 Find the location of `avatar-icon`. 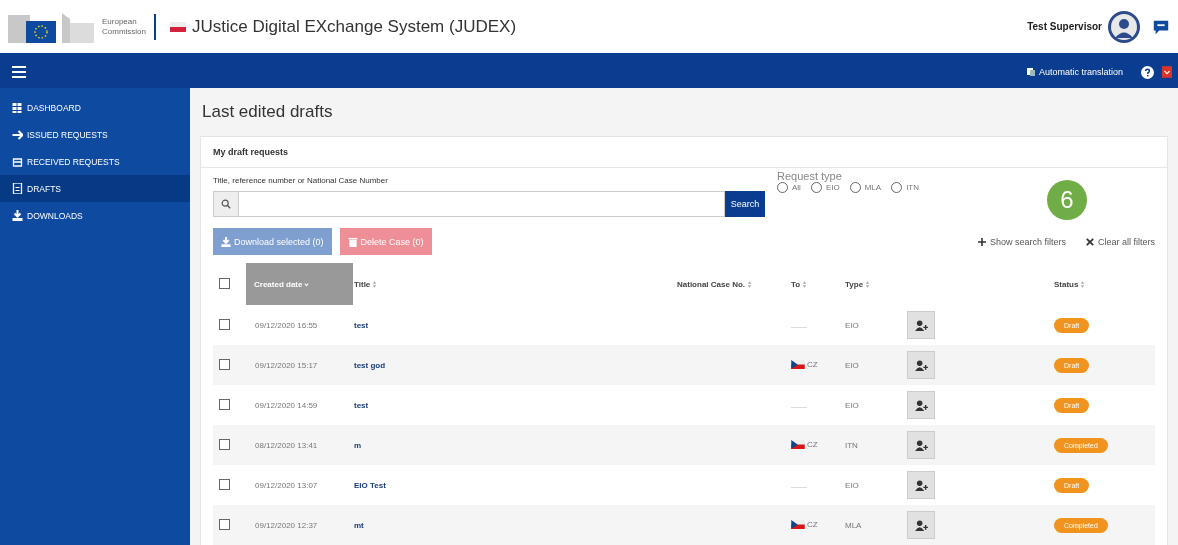

avatar-icon is located at coordinates (1124, 26).